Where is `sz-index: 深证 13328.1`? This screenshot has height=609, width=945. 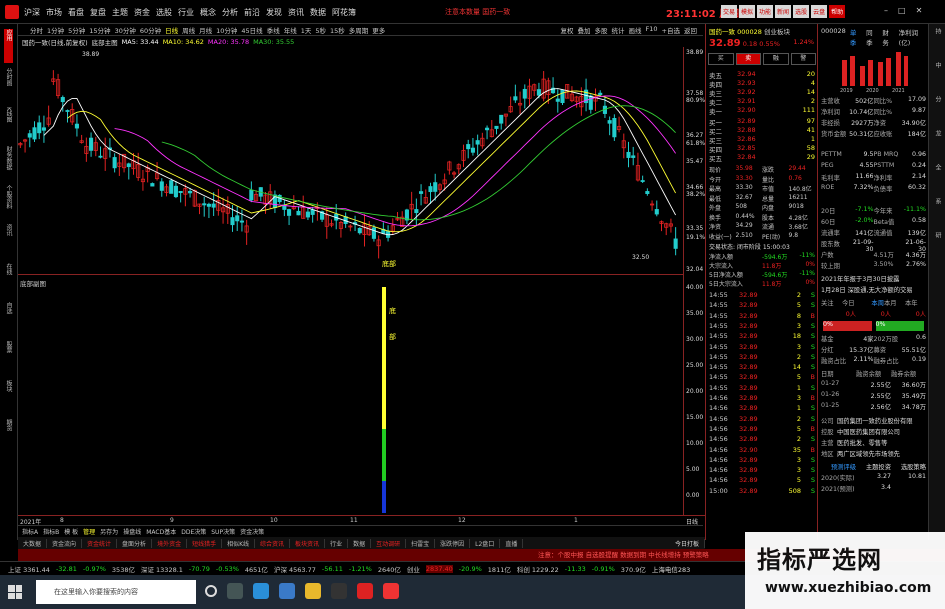
sz-index: 深证 13328.1 is located at coordinates (162, 569).